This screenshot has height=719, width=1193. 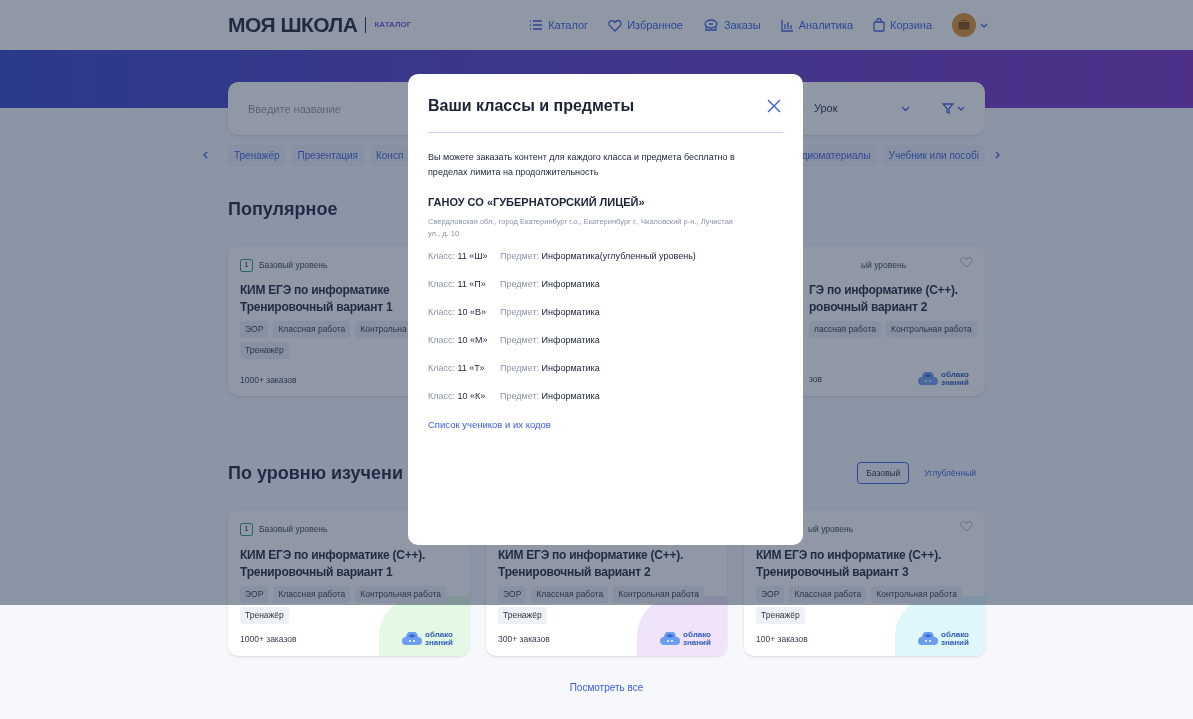 I want to click on tag: лассная работа, so click(x=845, y=329).